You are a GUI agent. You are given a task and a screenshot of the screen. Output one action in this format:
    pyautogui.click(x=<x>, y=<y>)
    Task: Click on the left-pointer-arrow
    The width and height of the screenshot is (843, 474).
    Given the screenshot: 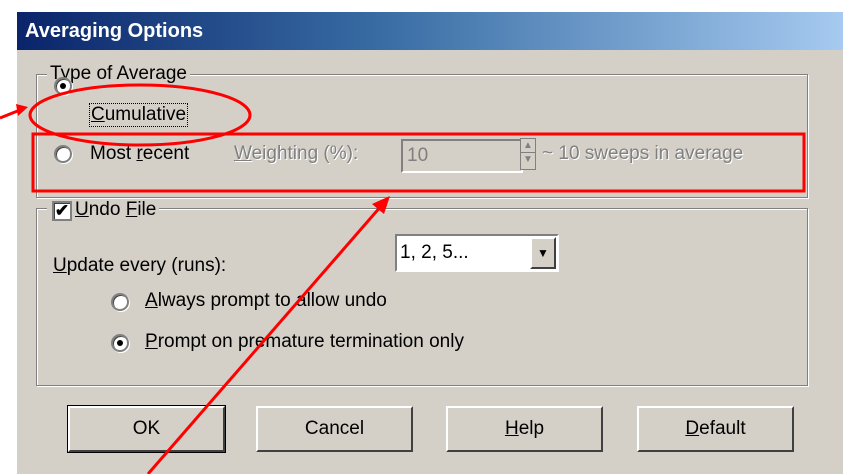 What is the action you would take?
    pyautogui.click(x=10, y=114)
    